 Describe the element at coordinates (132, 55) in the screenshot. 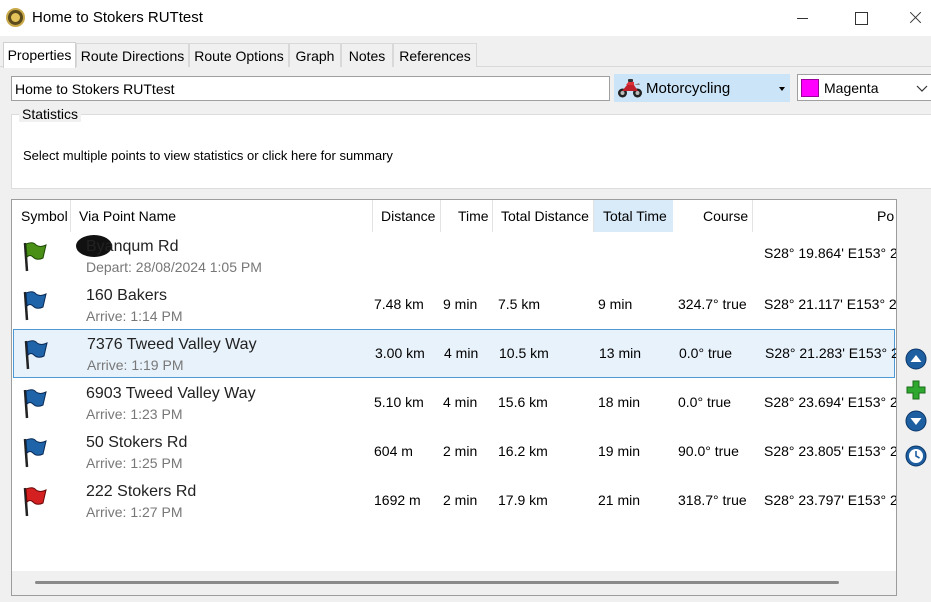

I see `tab-route-directions: Route Directions` at that location.